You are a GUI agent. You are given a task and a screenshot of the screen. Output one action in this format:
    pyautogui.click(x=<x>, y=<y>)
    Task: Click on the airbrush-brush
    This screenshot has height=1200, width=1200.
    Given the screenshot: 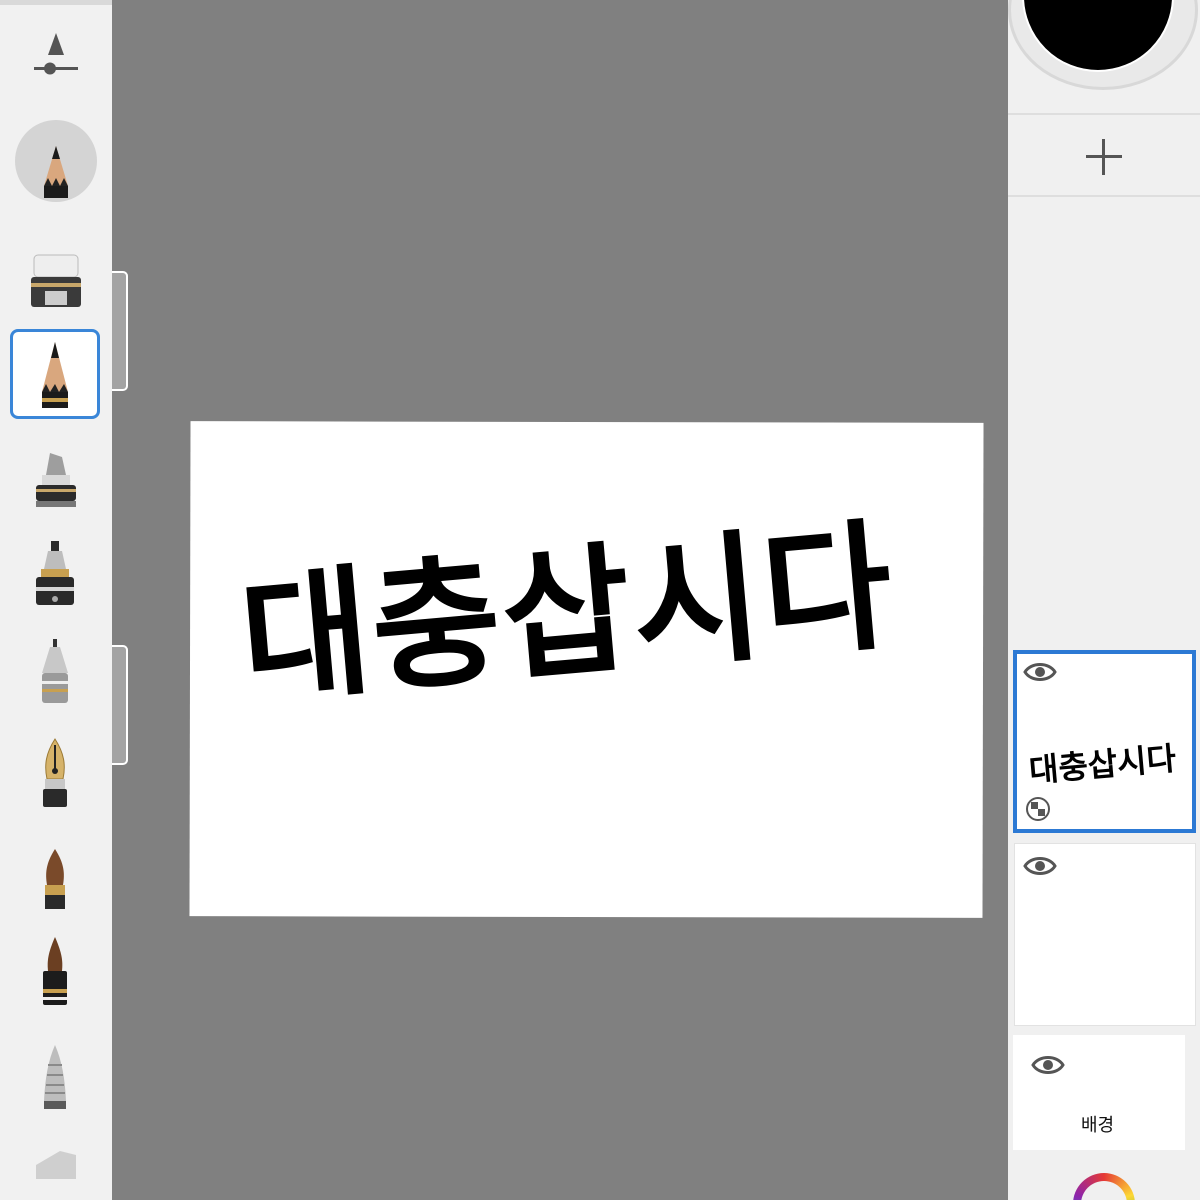 What is the action you would take?
    pyautogui.click(x=55, y=1080)
    